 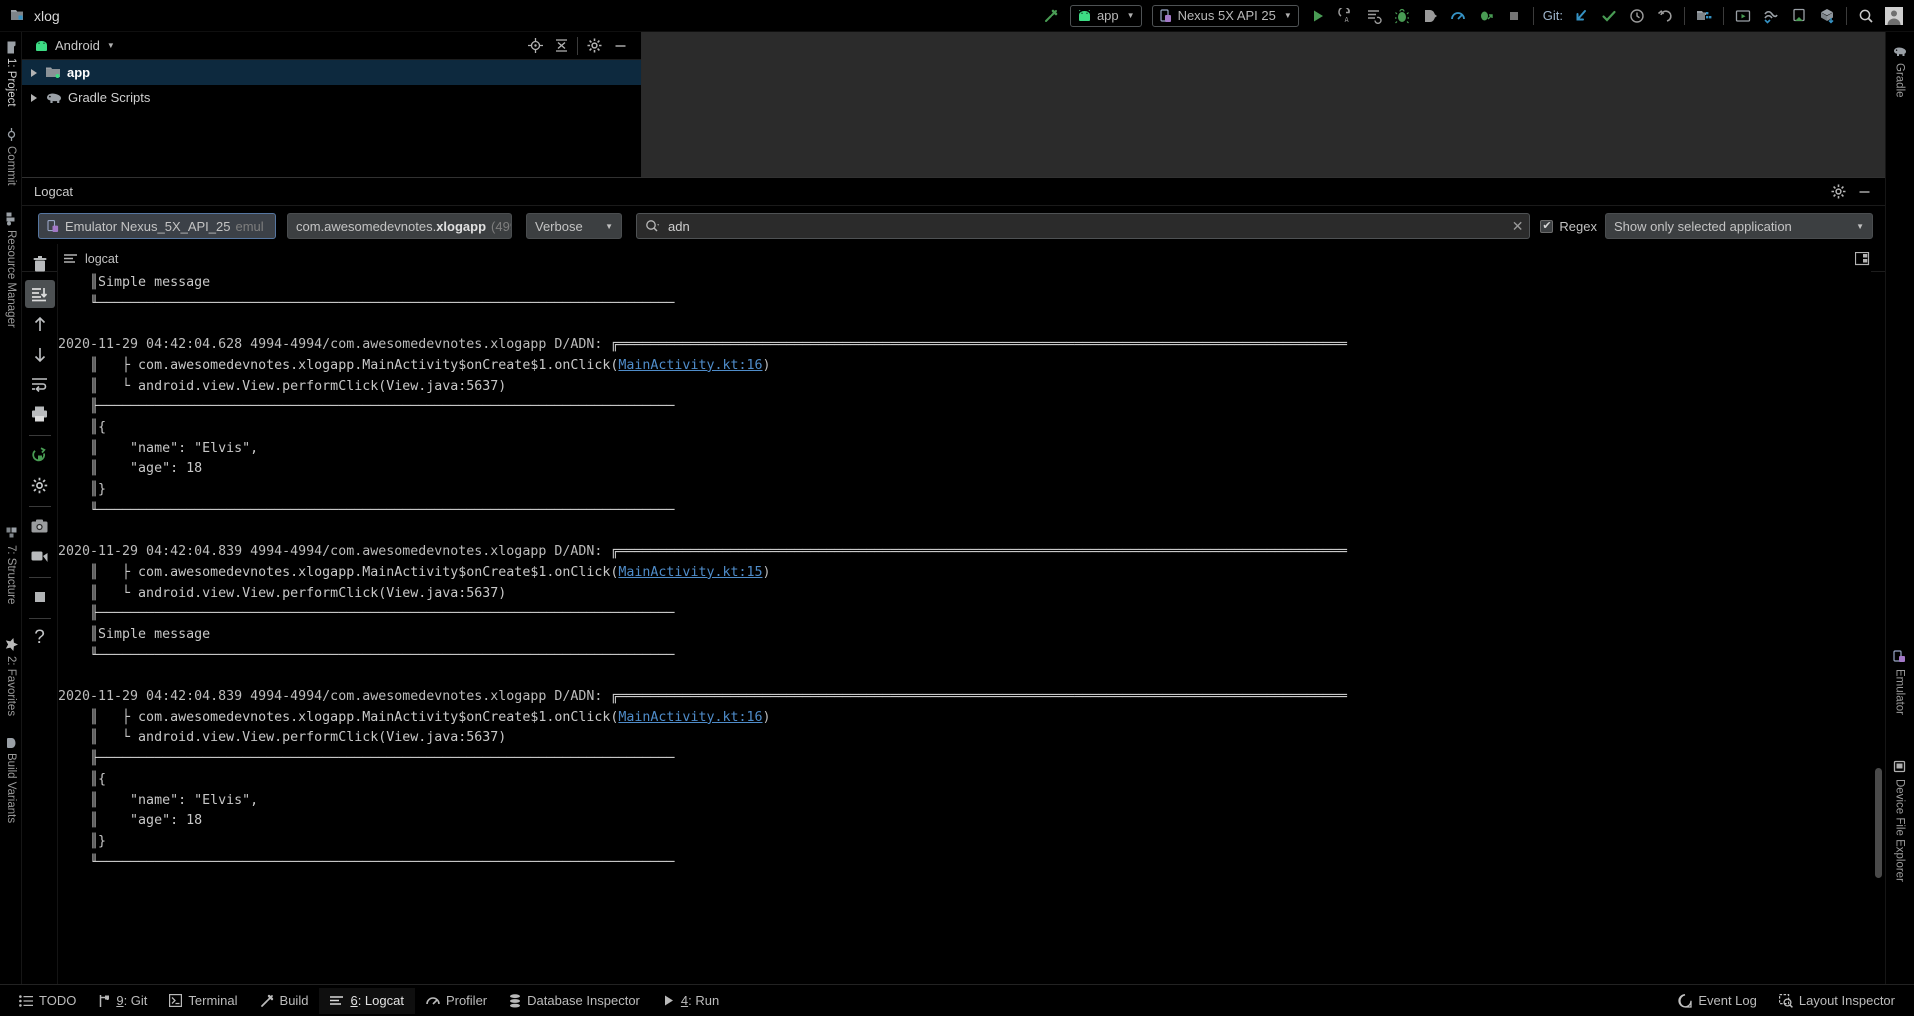 I want to click on device-selector-dropdown: Emulator Nexus_5X_API_25 emul ▼, so click(x=157, y=226).